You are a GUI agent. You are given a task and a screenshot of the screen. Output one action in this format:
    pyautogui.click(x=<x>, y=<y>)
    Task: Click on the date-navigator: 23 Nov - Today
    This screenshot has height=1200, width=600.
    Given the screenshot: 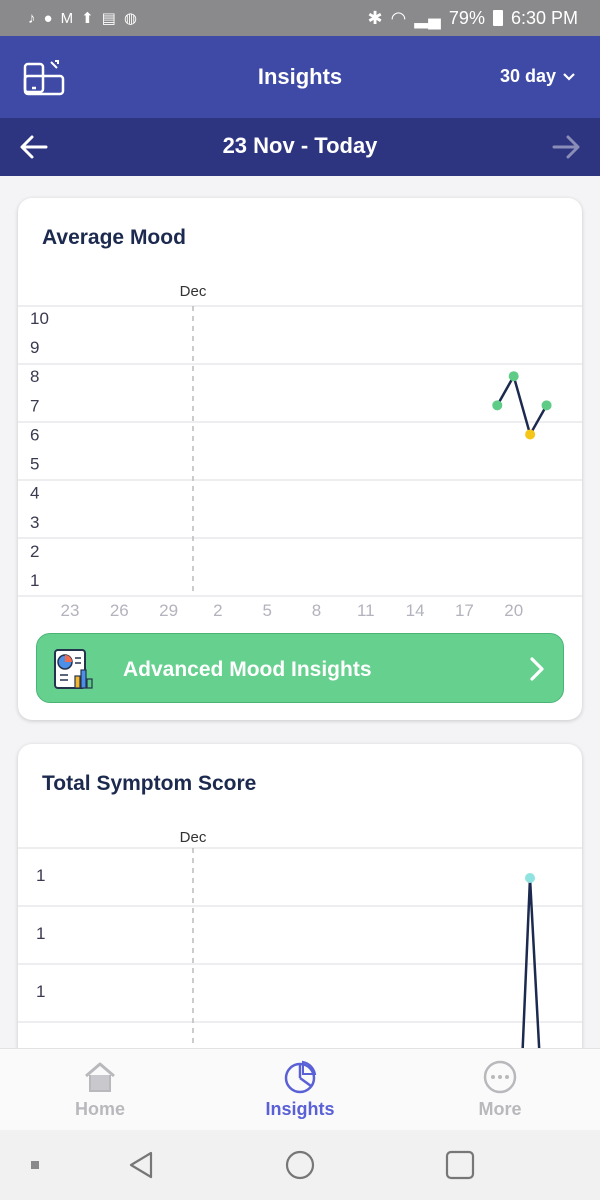 What is the action you would take?
    pyautogui.click(x=300, y=147)
    